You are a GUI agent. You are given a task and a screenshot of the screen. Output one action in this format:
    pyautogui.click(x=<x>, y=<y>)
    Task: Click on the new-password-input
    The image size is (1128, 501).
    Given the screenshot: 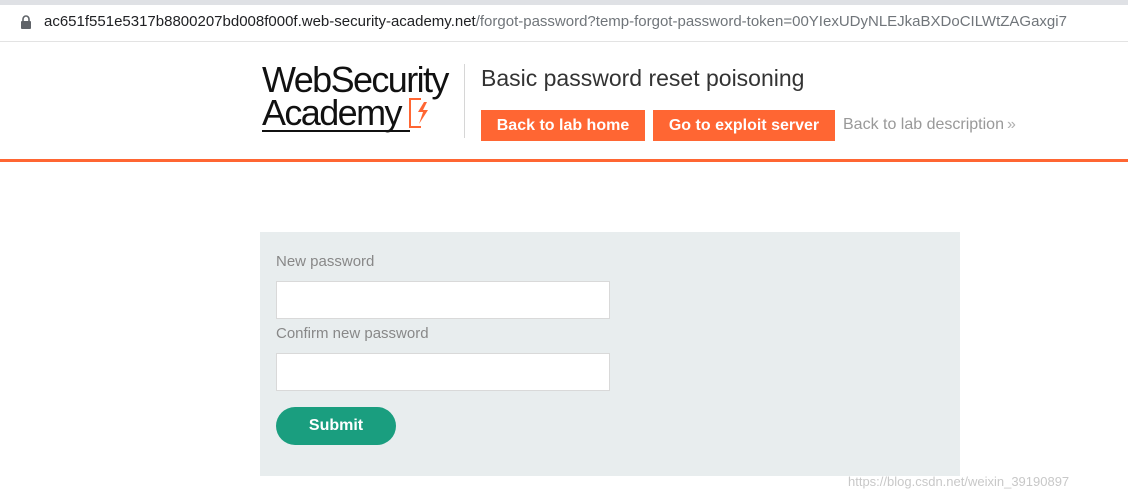 What is the action you would take?
    pyautogui.click(x=443, y=300)
    